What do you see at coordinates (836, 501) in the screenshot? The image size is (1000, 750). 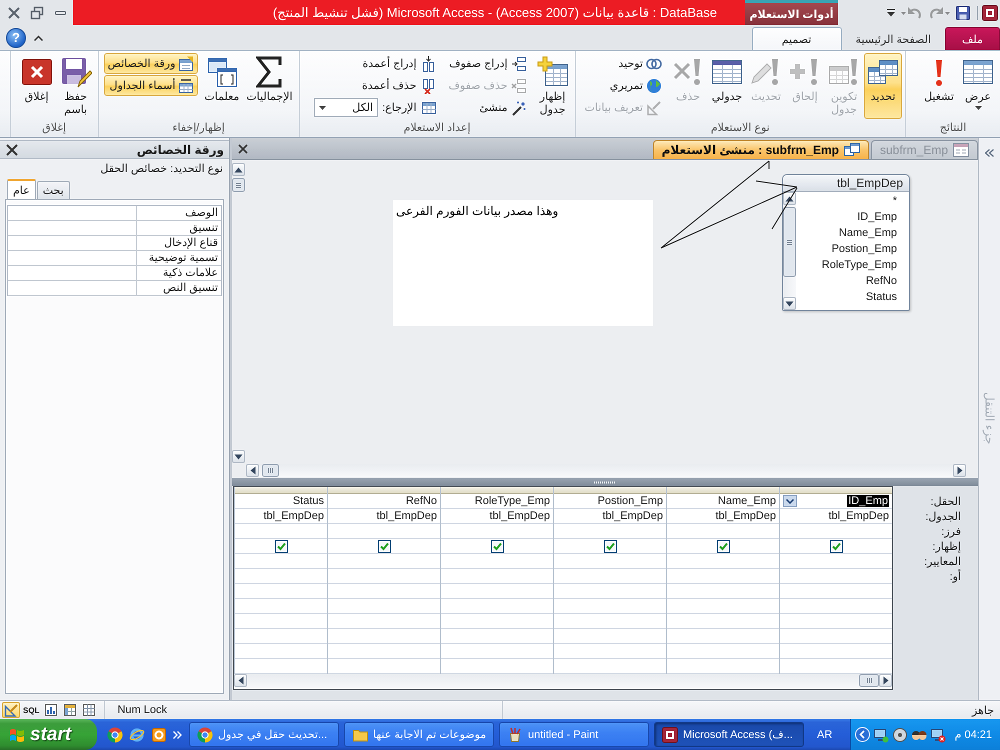 I see `grid-cell: ID_Emp` at bounding box center [836, 501].